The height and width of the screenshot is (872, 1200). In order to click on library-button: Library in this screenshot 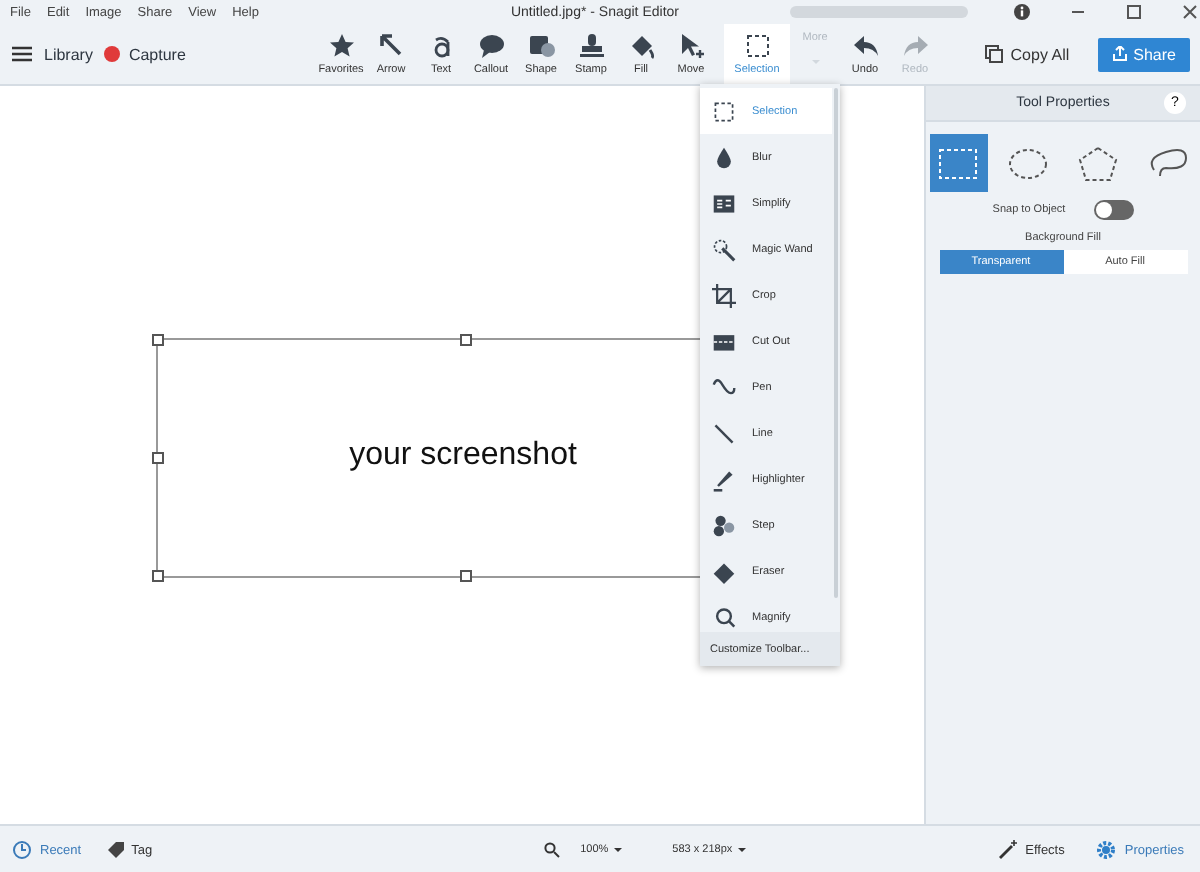, I will do `click(68, 54)`.